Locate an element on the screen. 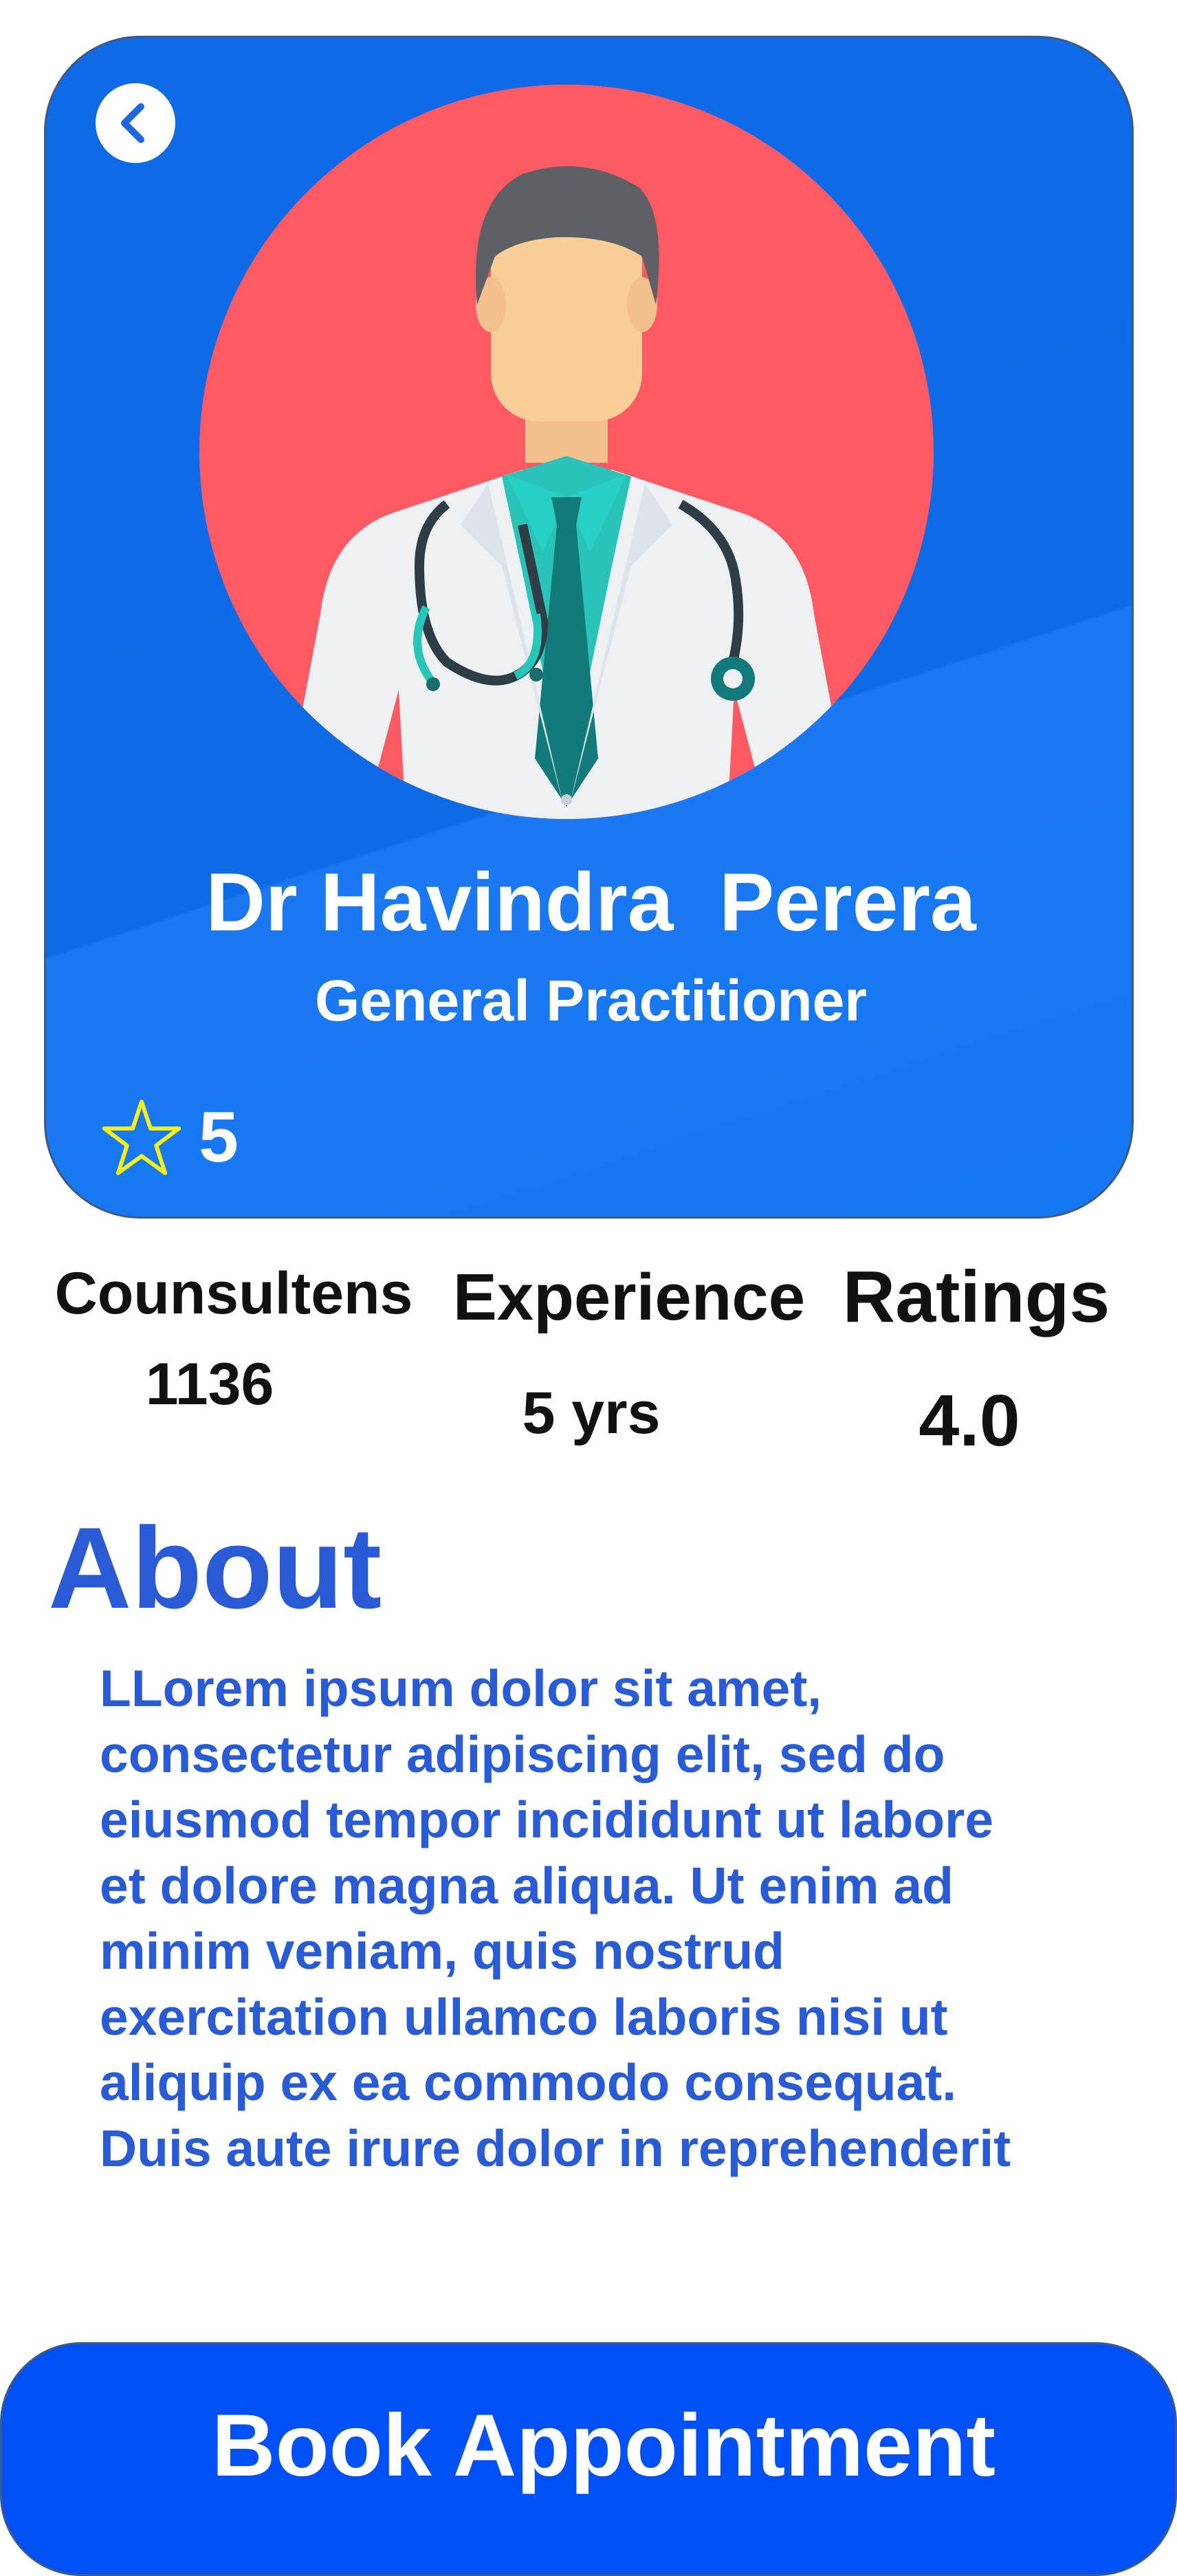 Image resolution: width=1177 pixels, height=2576 pixels. stat-ratings-label: Ratings is located at coordinates (976, 1297).